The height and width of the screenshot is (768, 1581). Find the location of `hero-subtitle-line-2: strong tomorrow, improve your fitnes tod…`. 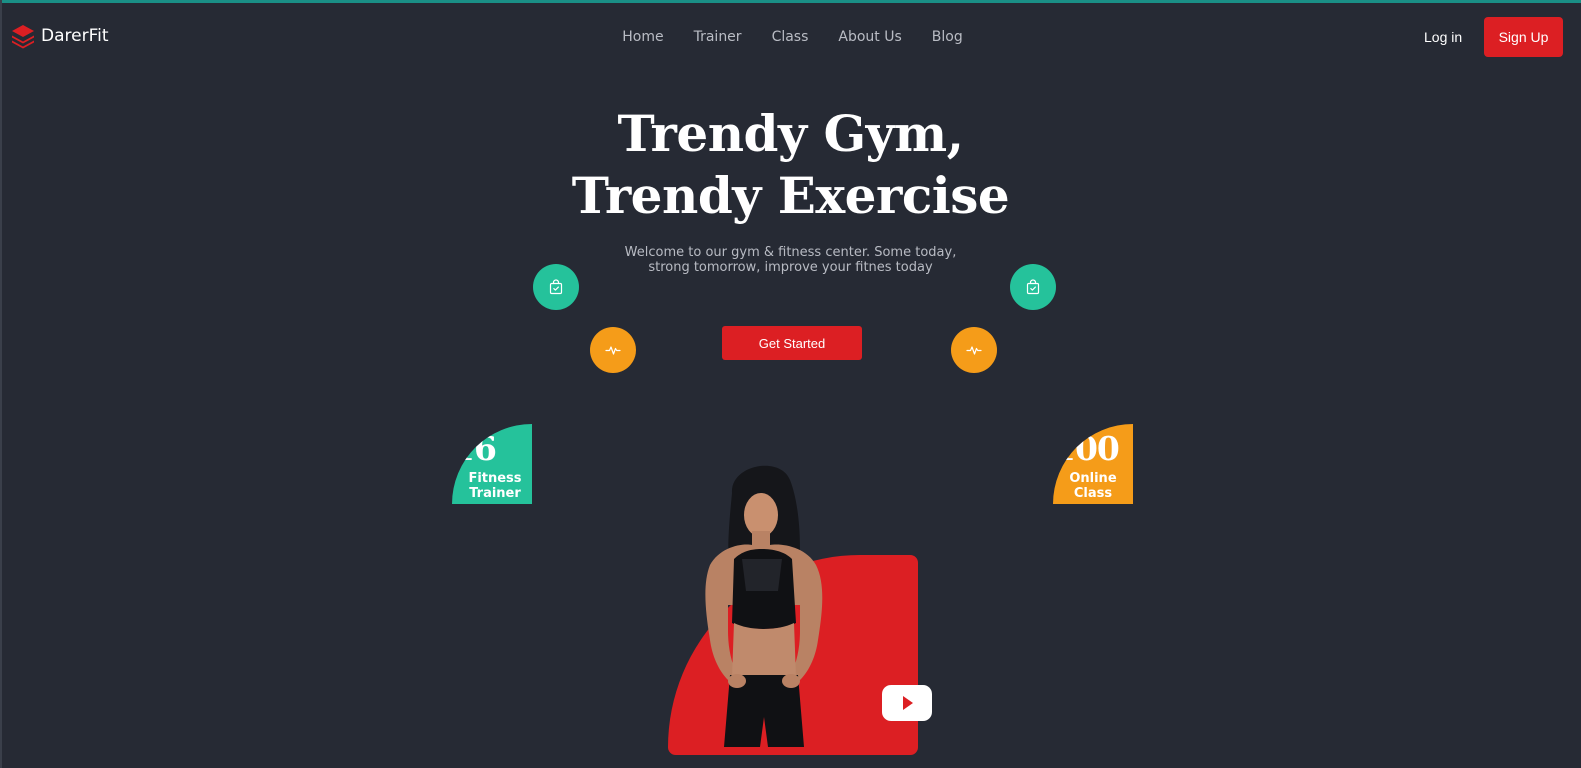

hero-subtitle-line-2: strong tomorrow, improve your fitnes tod… is located at coordinates (790, 267).